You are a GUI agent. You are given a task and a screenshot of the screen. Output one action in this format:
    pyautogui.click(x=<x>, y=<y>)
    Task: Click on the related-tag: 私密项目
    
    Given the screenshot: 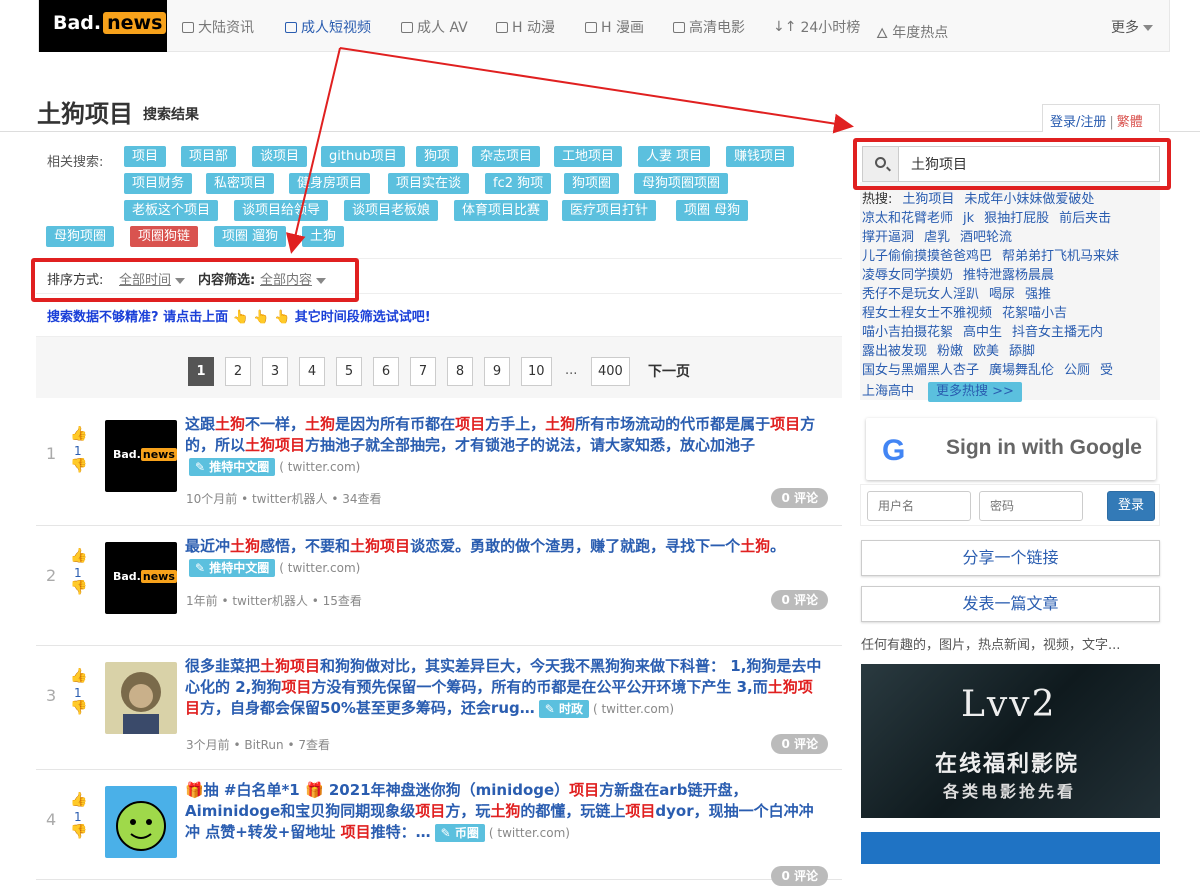 What is the action you would take?
    pyautogui.click(x=240, y=183)
    